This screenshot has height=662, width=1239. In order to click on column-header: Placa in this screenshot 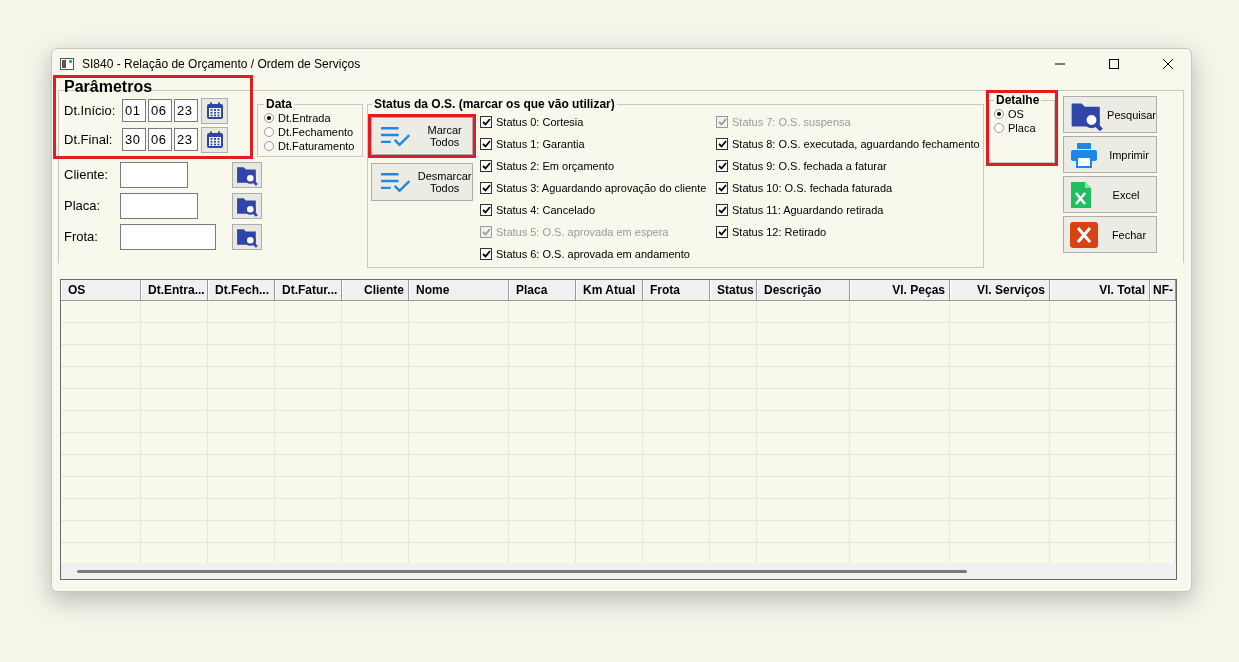, I will do `click(542, 290)`.